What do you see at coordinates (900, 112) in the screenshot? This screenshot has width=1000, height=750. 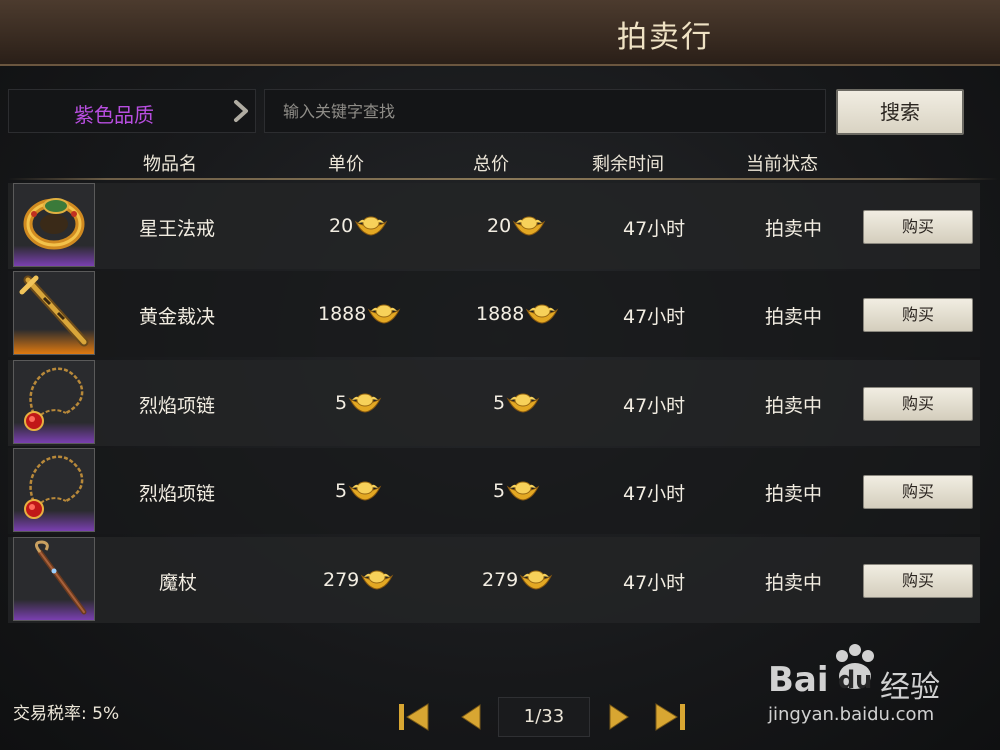 I see `search-button: 搜索` at bounding box center [900, 112].